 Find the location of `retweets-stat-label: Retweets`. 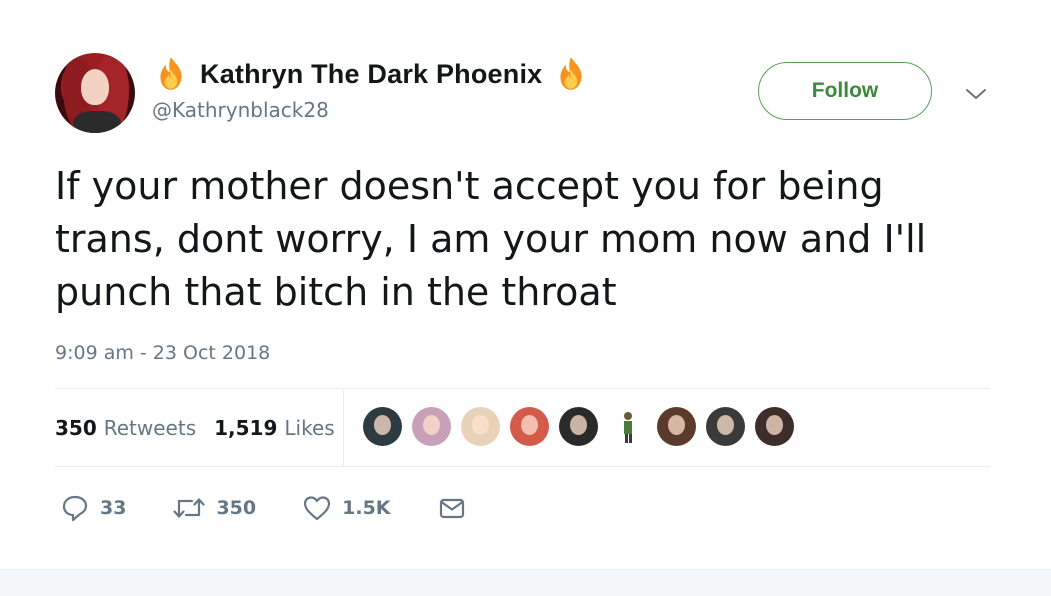

retweets-stat-label: Retweets is located at coordinates (150, 428).